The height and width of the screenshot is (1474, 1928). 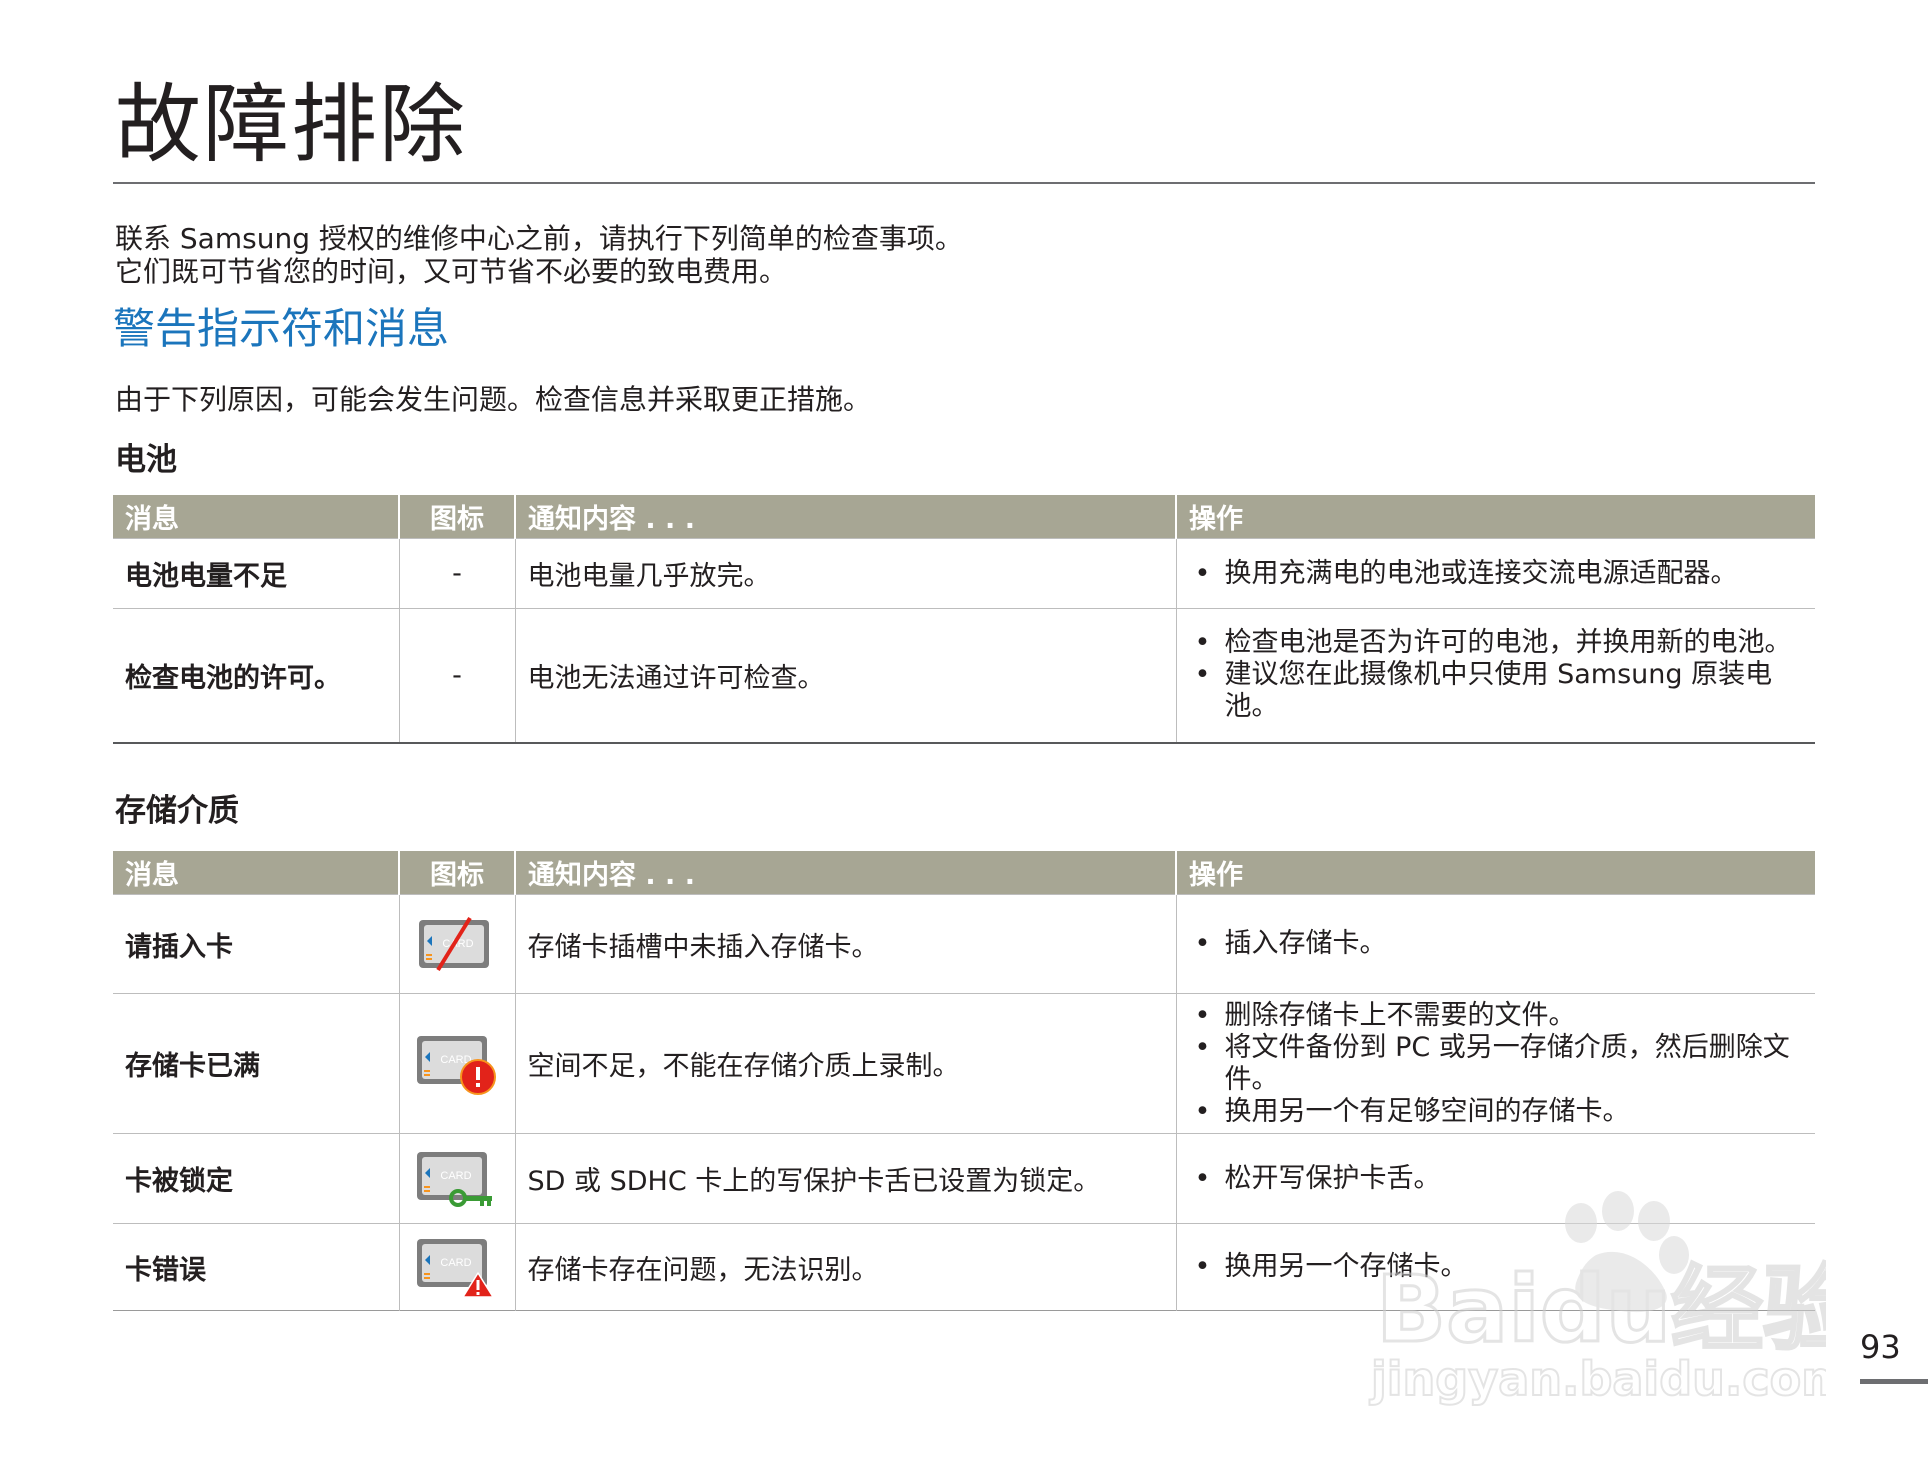 I want to click on table-row: 存储卡已满 CARD 空间不足，不能在存储介质上录制。 删除存储卡上不需要的, so click(x=964, y=1063).